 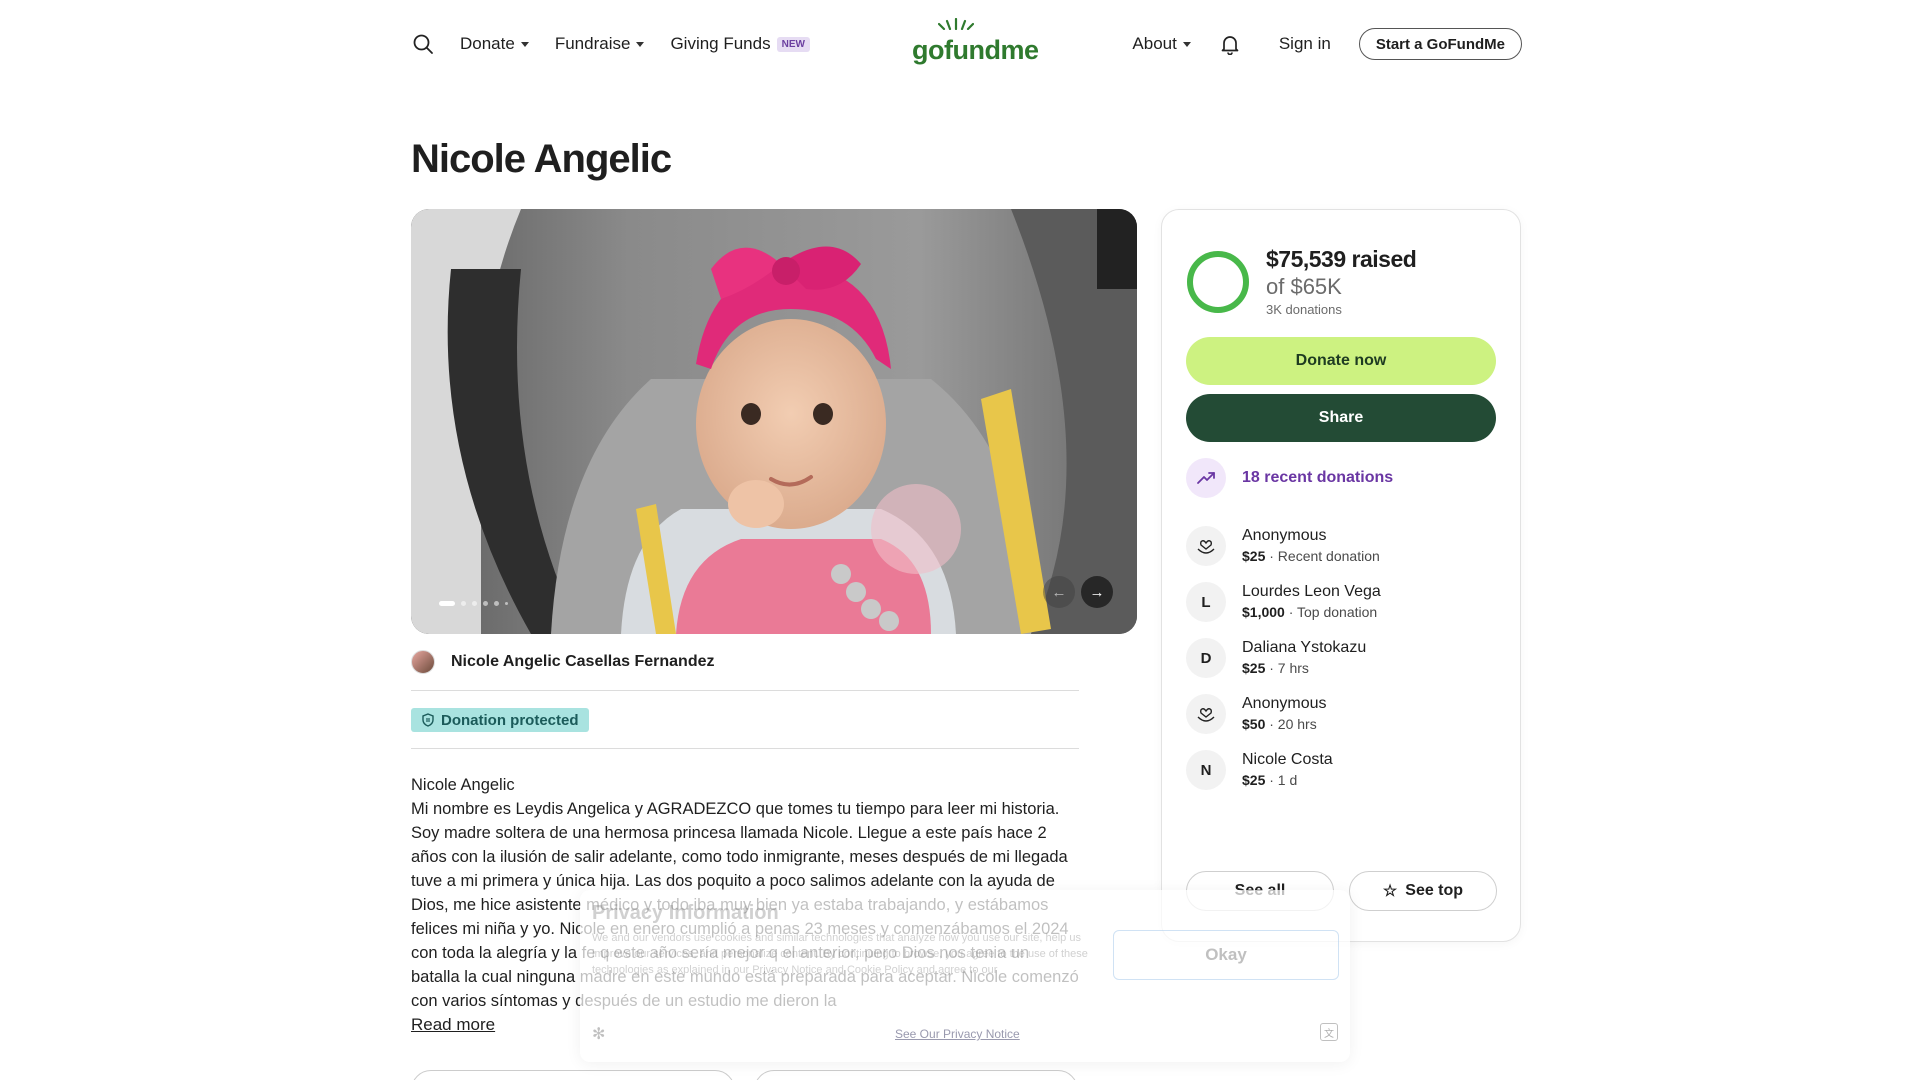 What do you see at coordinates (583, 661) in the screenshot?
I see `organizer-name: Nicole Angelic Casellas Fernandez` at bounding box center [583, 661].